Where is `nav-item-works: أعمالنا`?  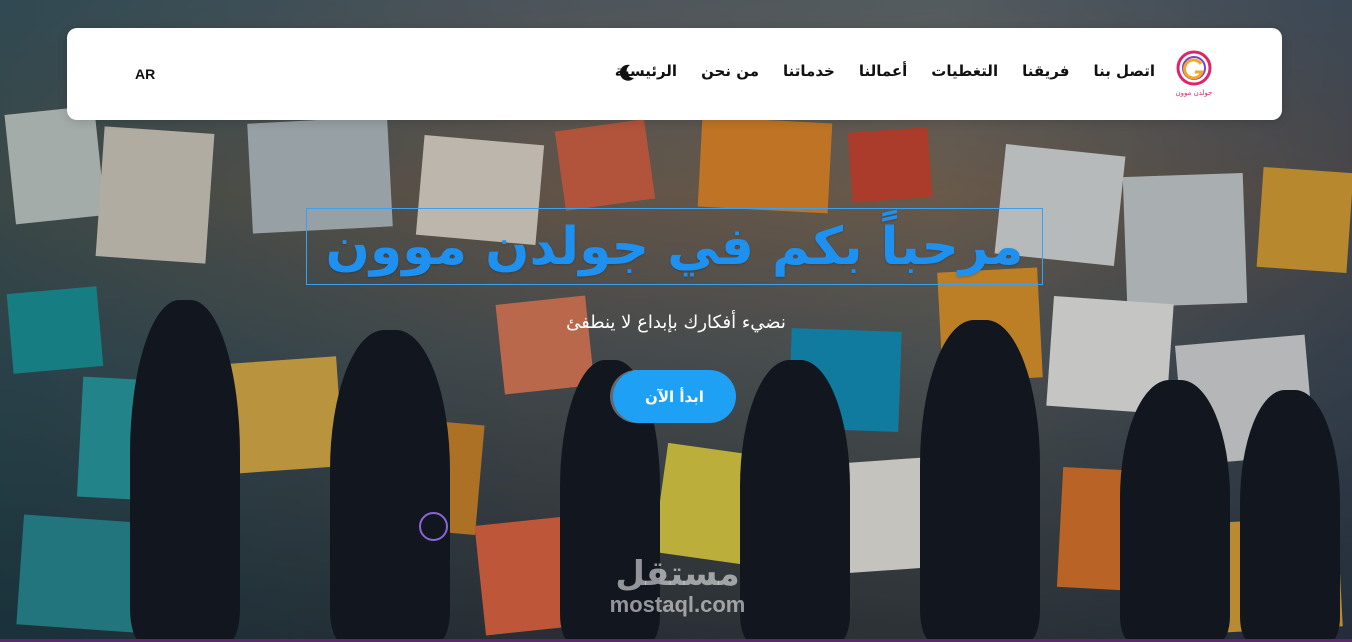 nav-item-works: أعمالنا is located at coordinates (883, 71).